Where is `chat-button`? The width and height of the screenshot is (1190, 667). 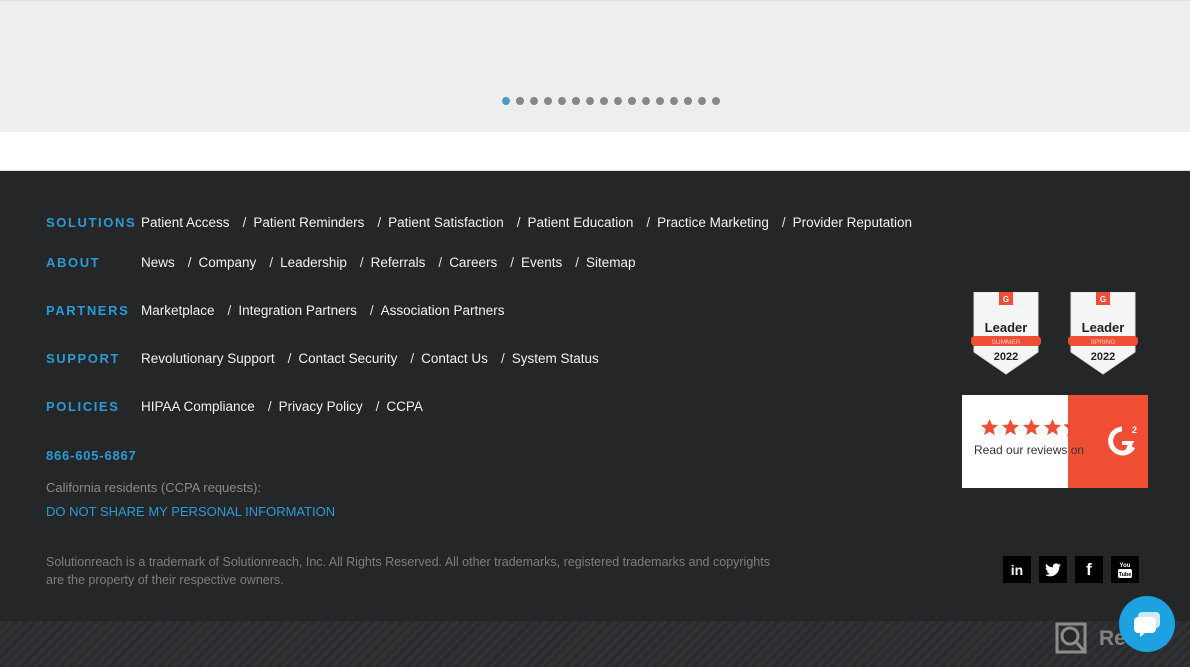
chat-button is located at coordinates (1147, 624).